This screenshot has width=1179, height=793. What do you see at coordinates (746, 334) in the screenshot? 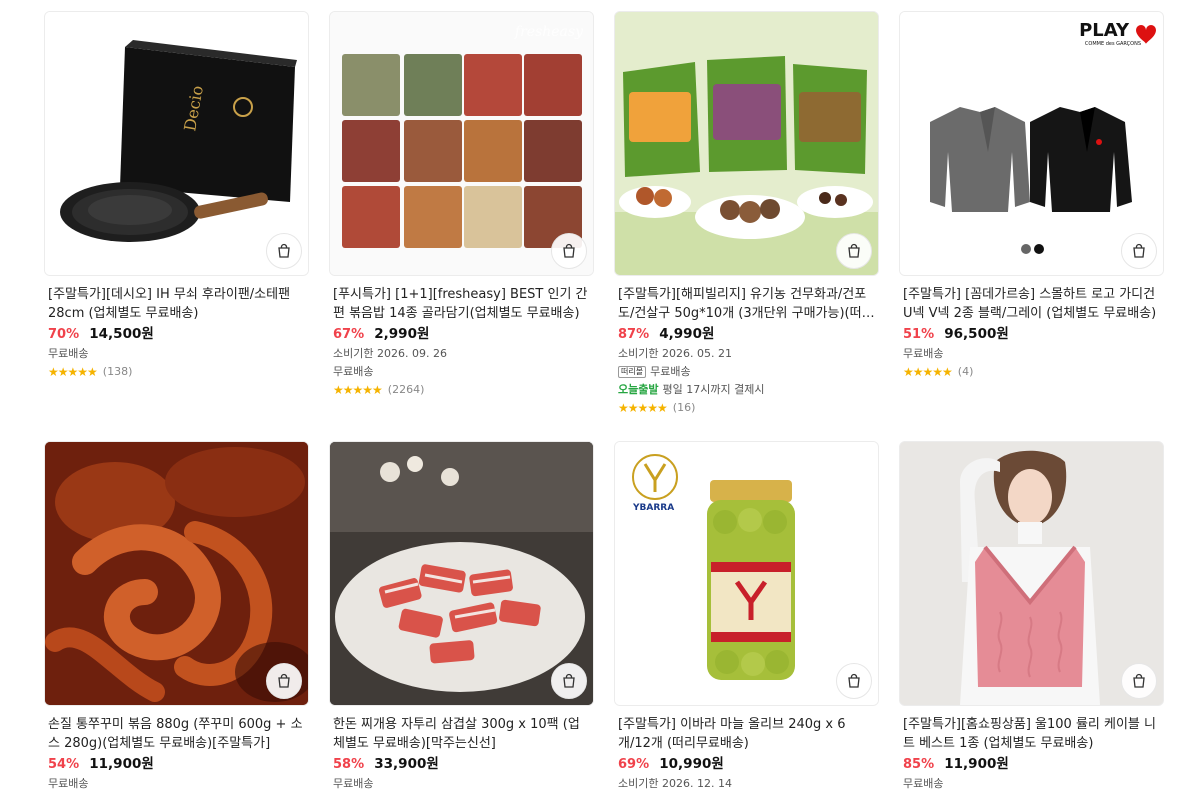
I see `price-row: 87% 4,990원` at bounding box center [746, 334].